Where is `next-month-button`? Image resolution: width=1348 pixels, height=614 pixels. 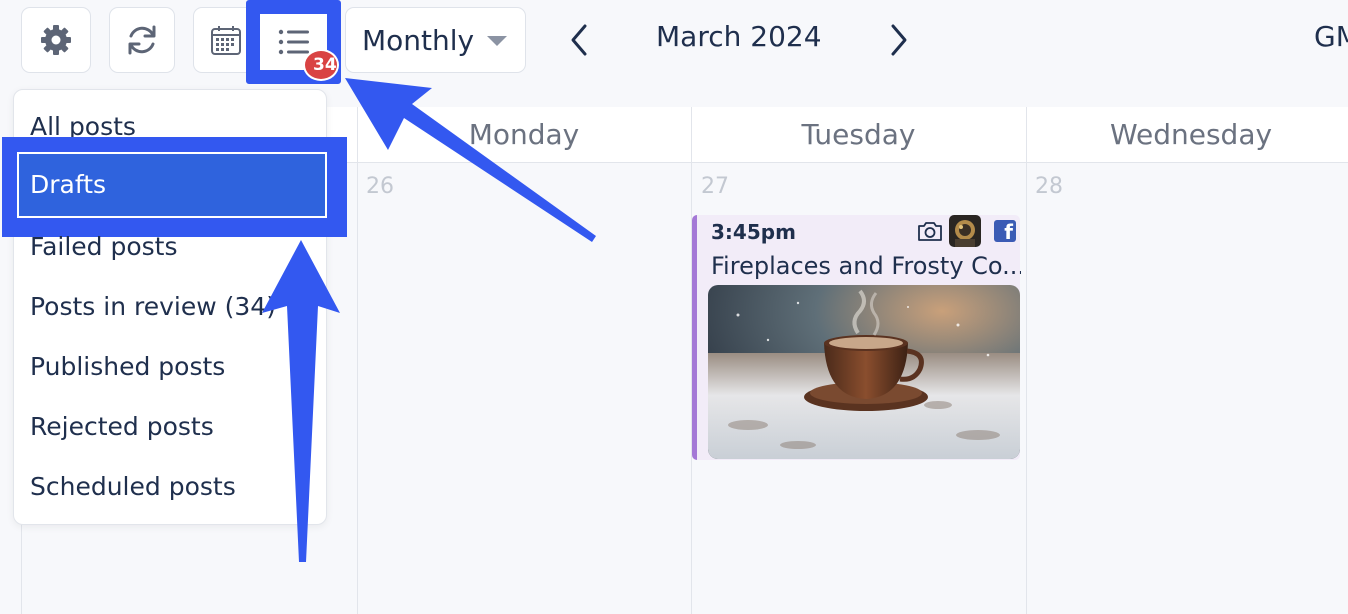
next-month-button is located at coordinates (899, 42).